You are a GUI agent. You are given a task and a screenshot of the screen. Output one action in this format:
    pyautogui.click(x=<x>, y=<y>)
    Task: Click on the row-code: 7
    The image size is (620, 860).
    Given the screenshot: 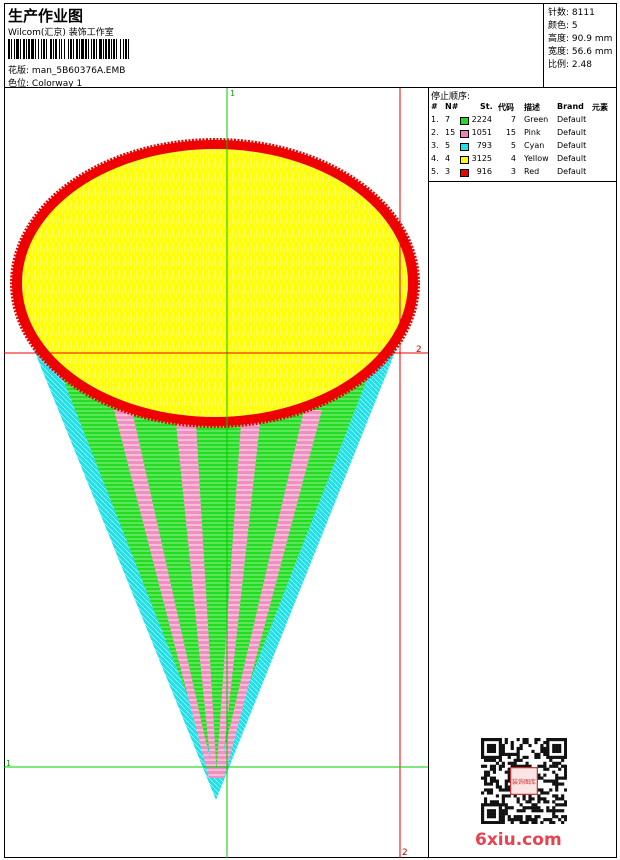 What is the action you would take?
    pyautogui.click(x=513, y=119)
    